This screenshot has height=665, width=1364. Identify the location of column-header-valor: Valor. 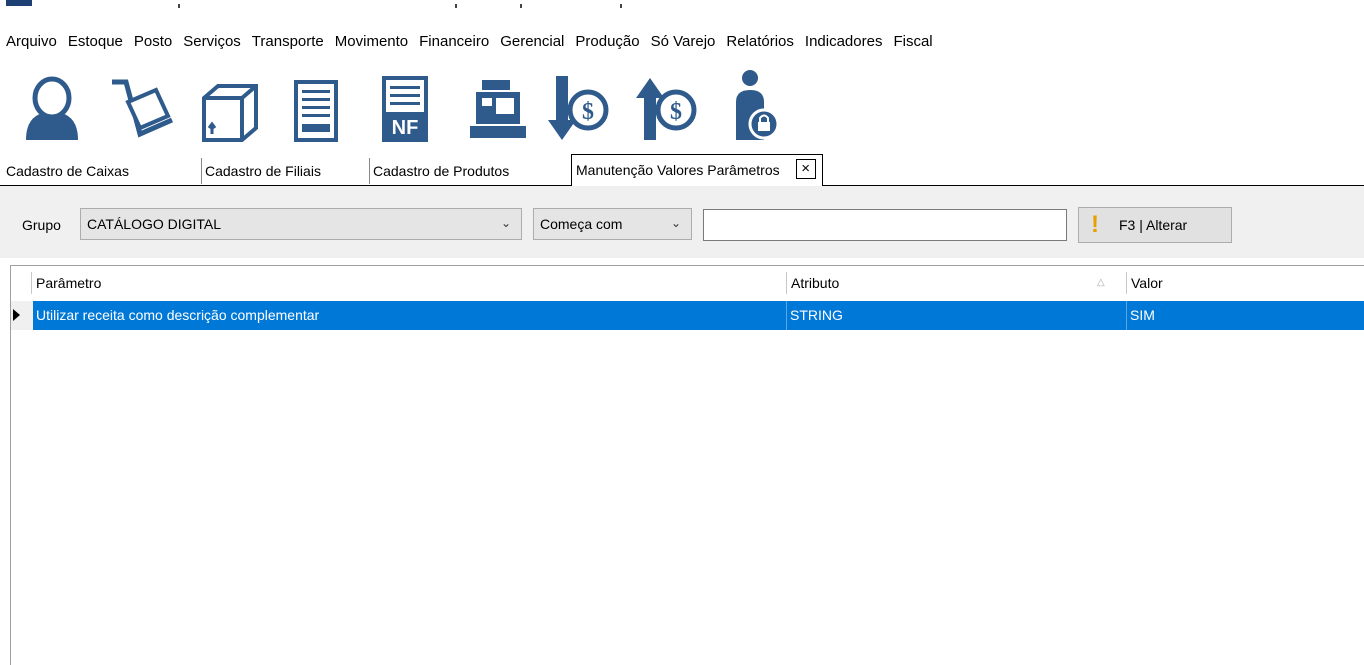
(1245, 283).